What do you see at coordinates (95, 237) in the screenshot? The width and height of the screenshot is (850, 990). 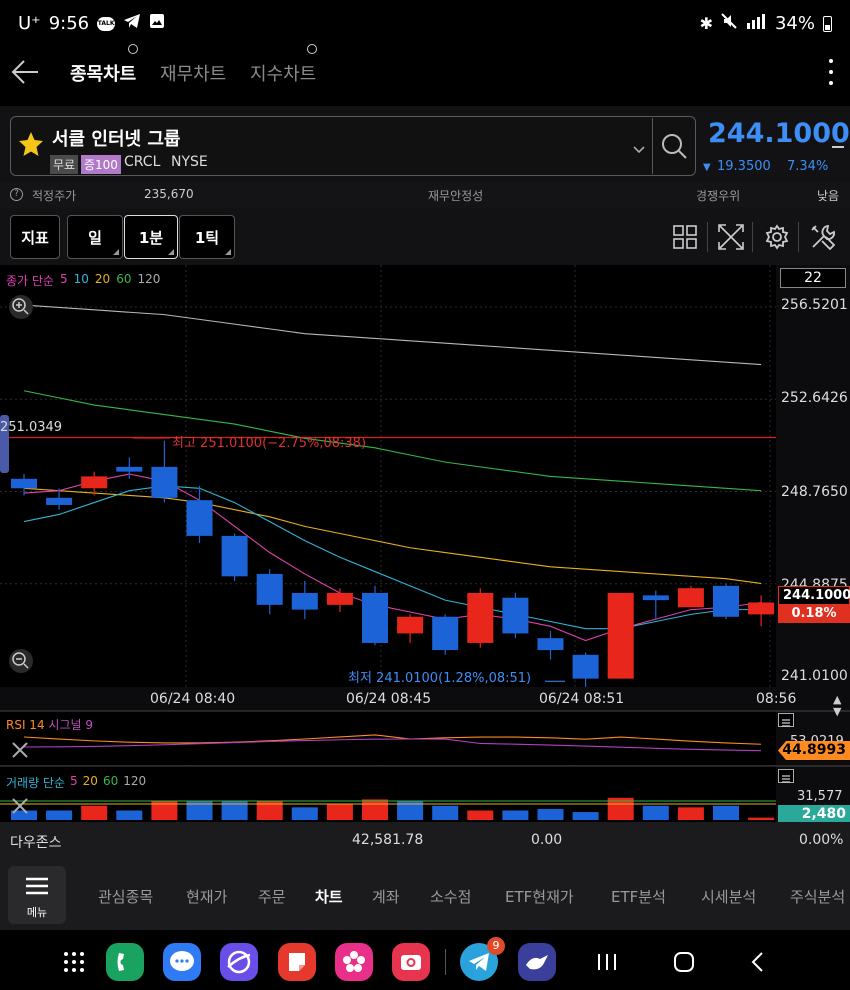 I see `period-day-button: 일` at bounding box center [95, 237].